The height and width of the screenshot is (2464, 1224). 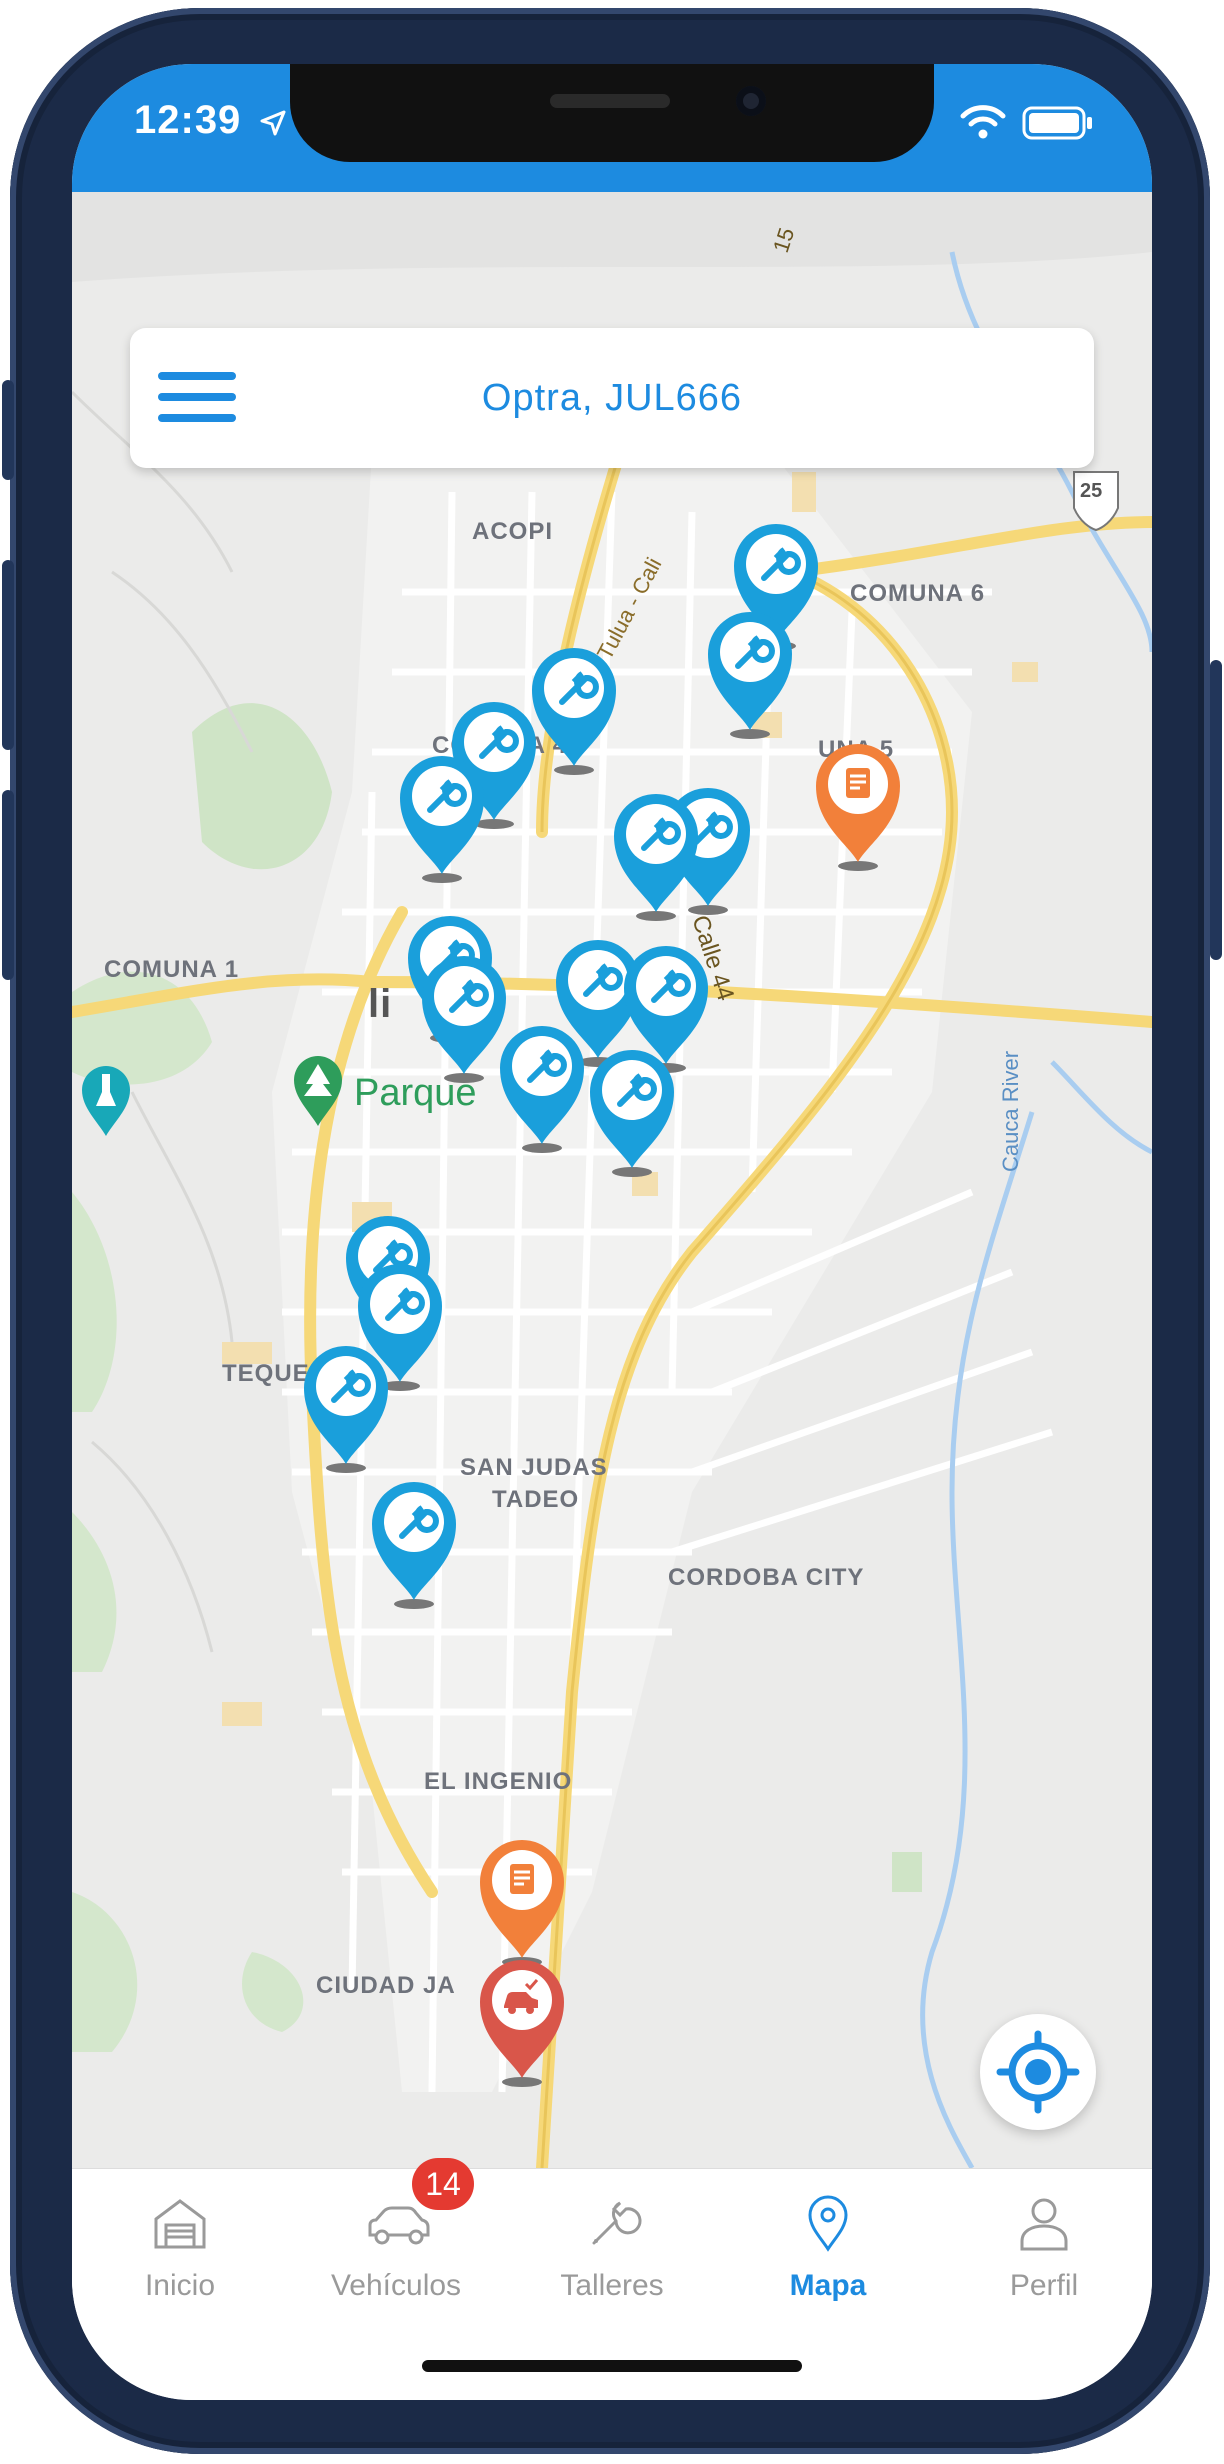 I want to click on home-indicator, so click(x=612, y=2366).